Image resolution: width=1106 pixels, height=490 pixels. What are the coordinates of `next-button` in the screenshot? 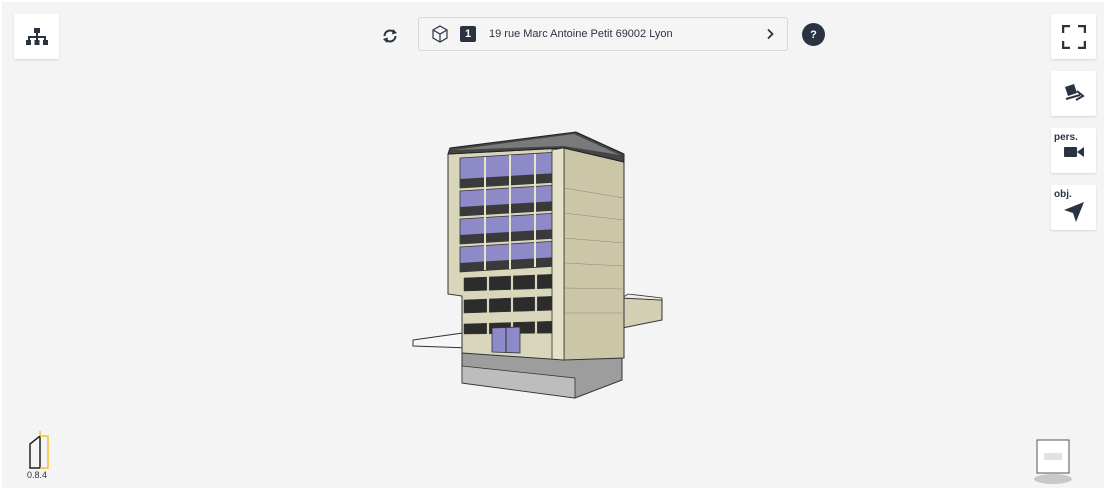 It's located at (770, 34).